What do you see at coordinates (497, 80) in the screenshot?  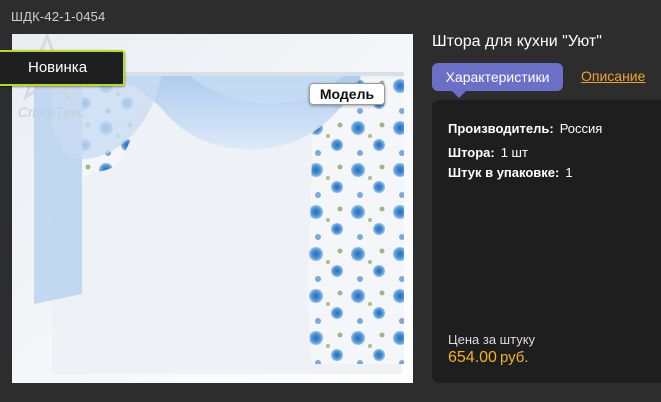 I see `tab-characteristics: Характеристики` at bounding box center [497, 80].